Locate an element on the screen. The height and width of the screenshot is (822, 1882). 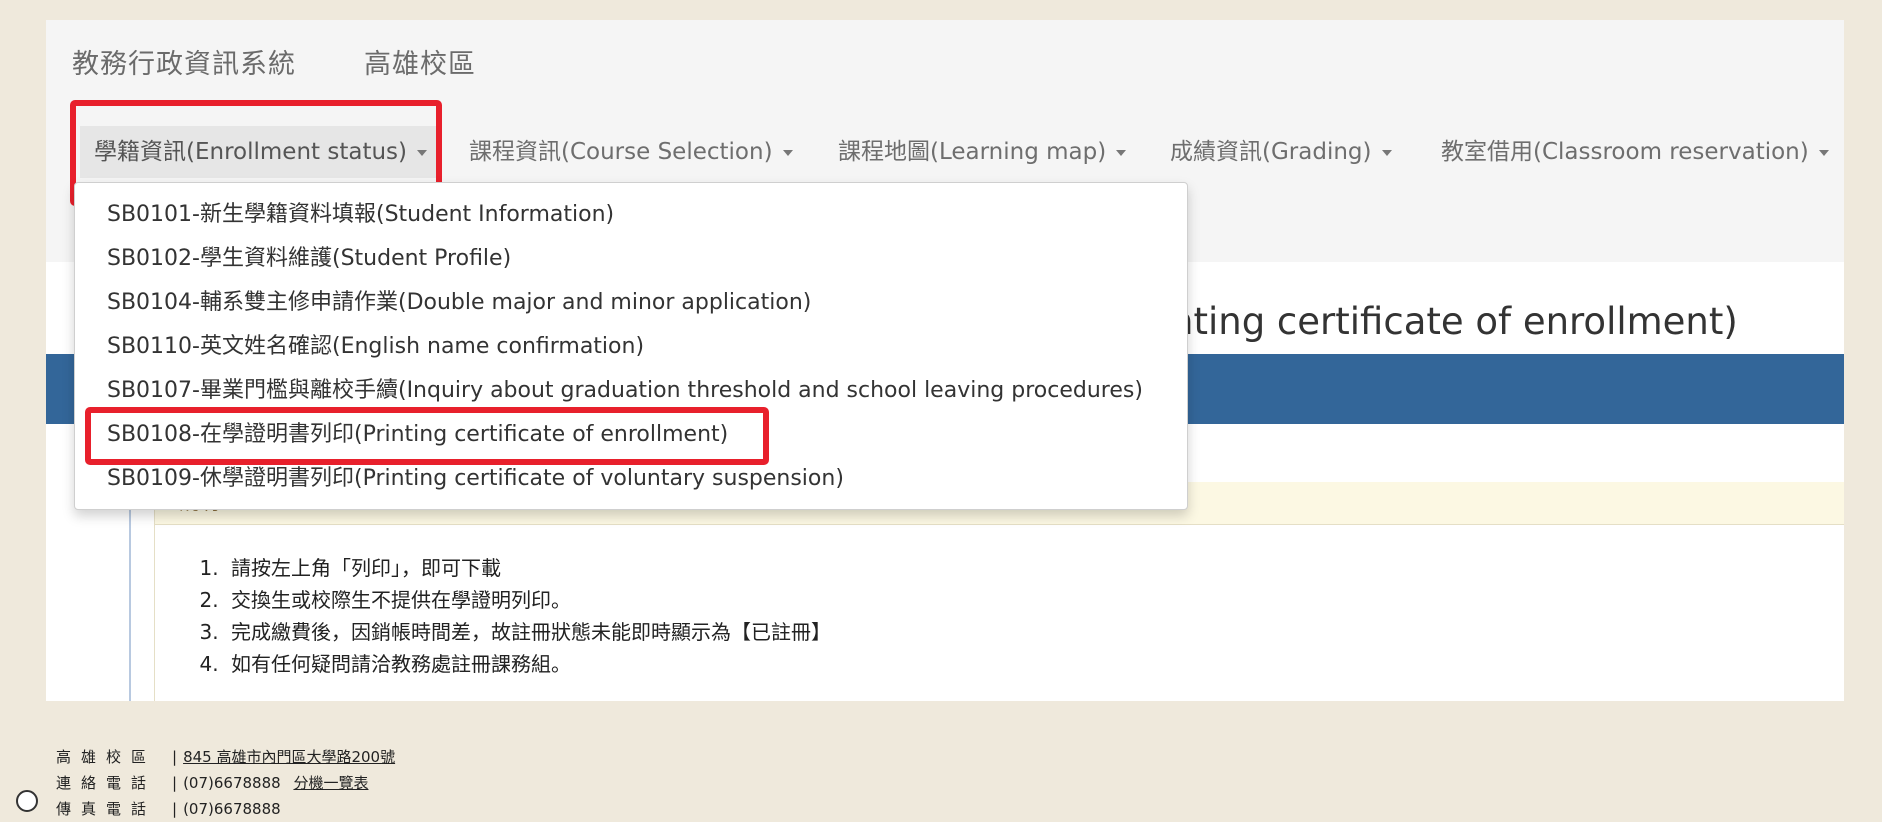
list-item: 請按左上角「列印」，即可下載 is located at coordinates (528, 568).